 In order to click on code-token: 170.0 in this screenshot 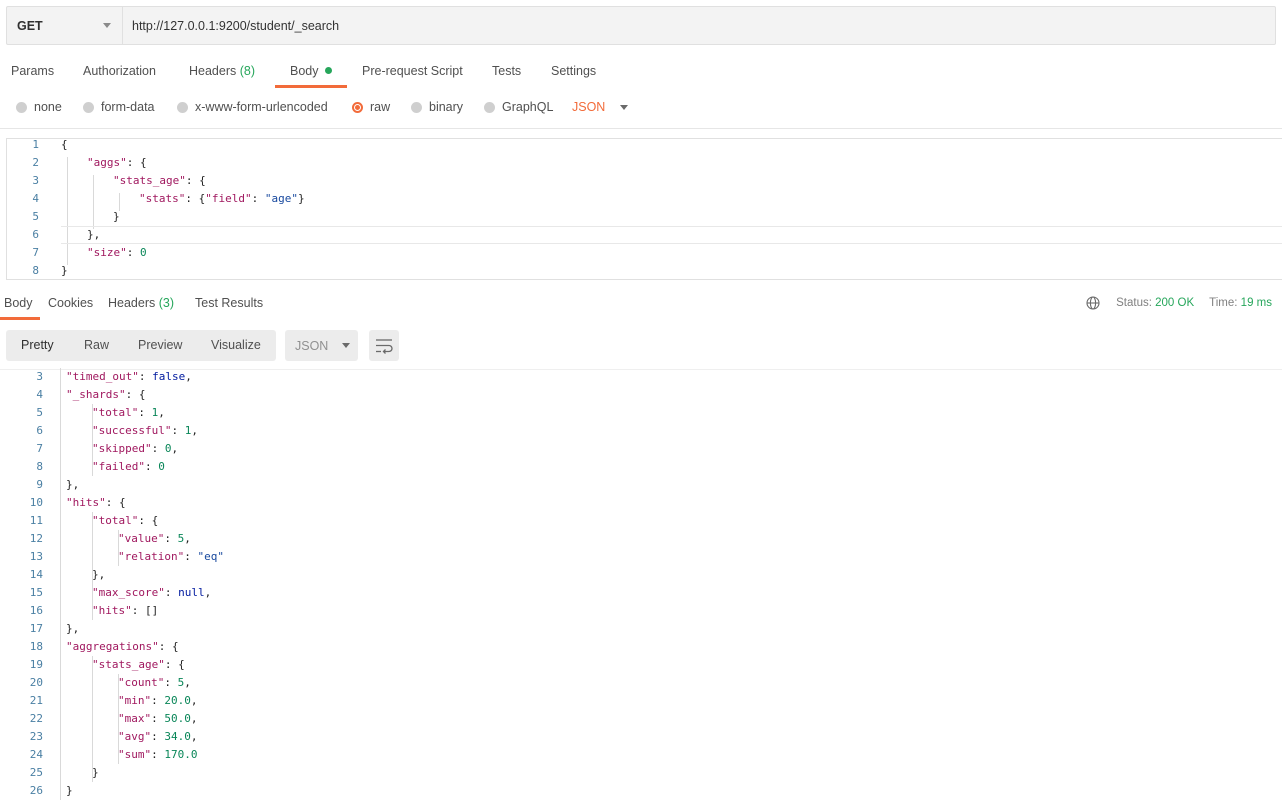, I will do `click(181, 754)`.